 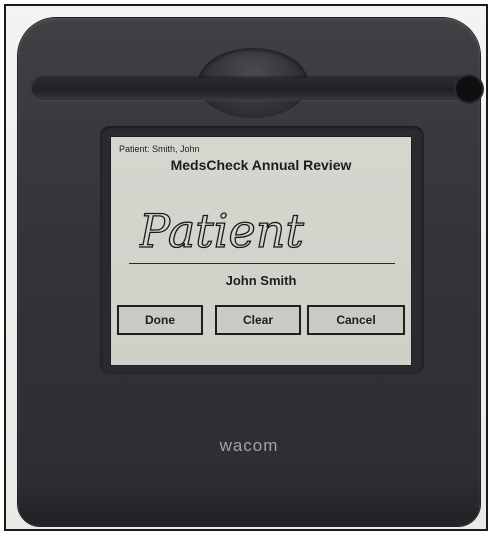 I want to click on stylus-tip-icon, so click(x=469, y=89).